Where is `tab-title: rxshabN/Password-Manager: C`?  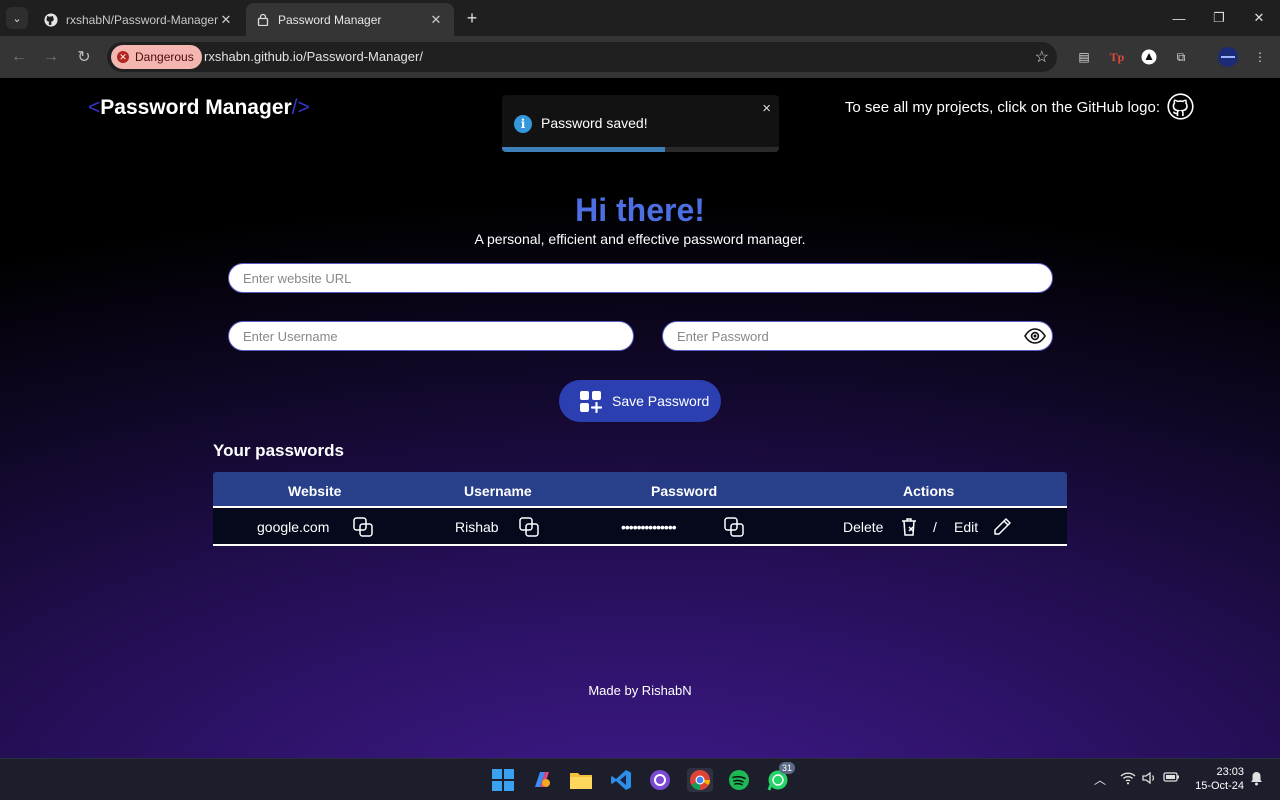
tab-title: rxshabN/Password-Manager: C is located at coordinates (142, 19).